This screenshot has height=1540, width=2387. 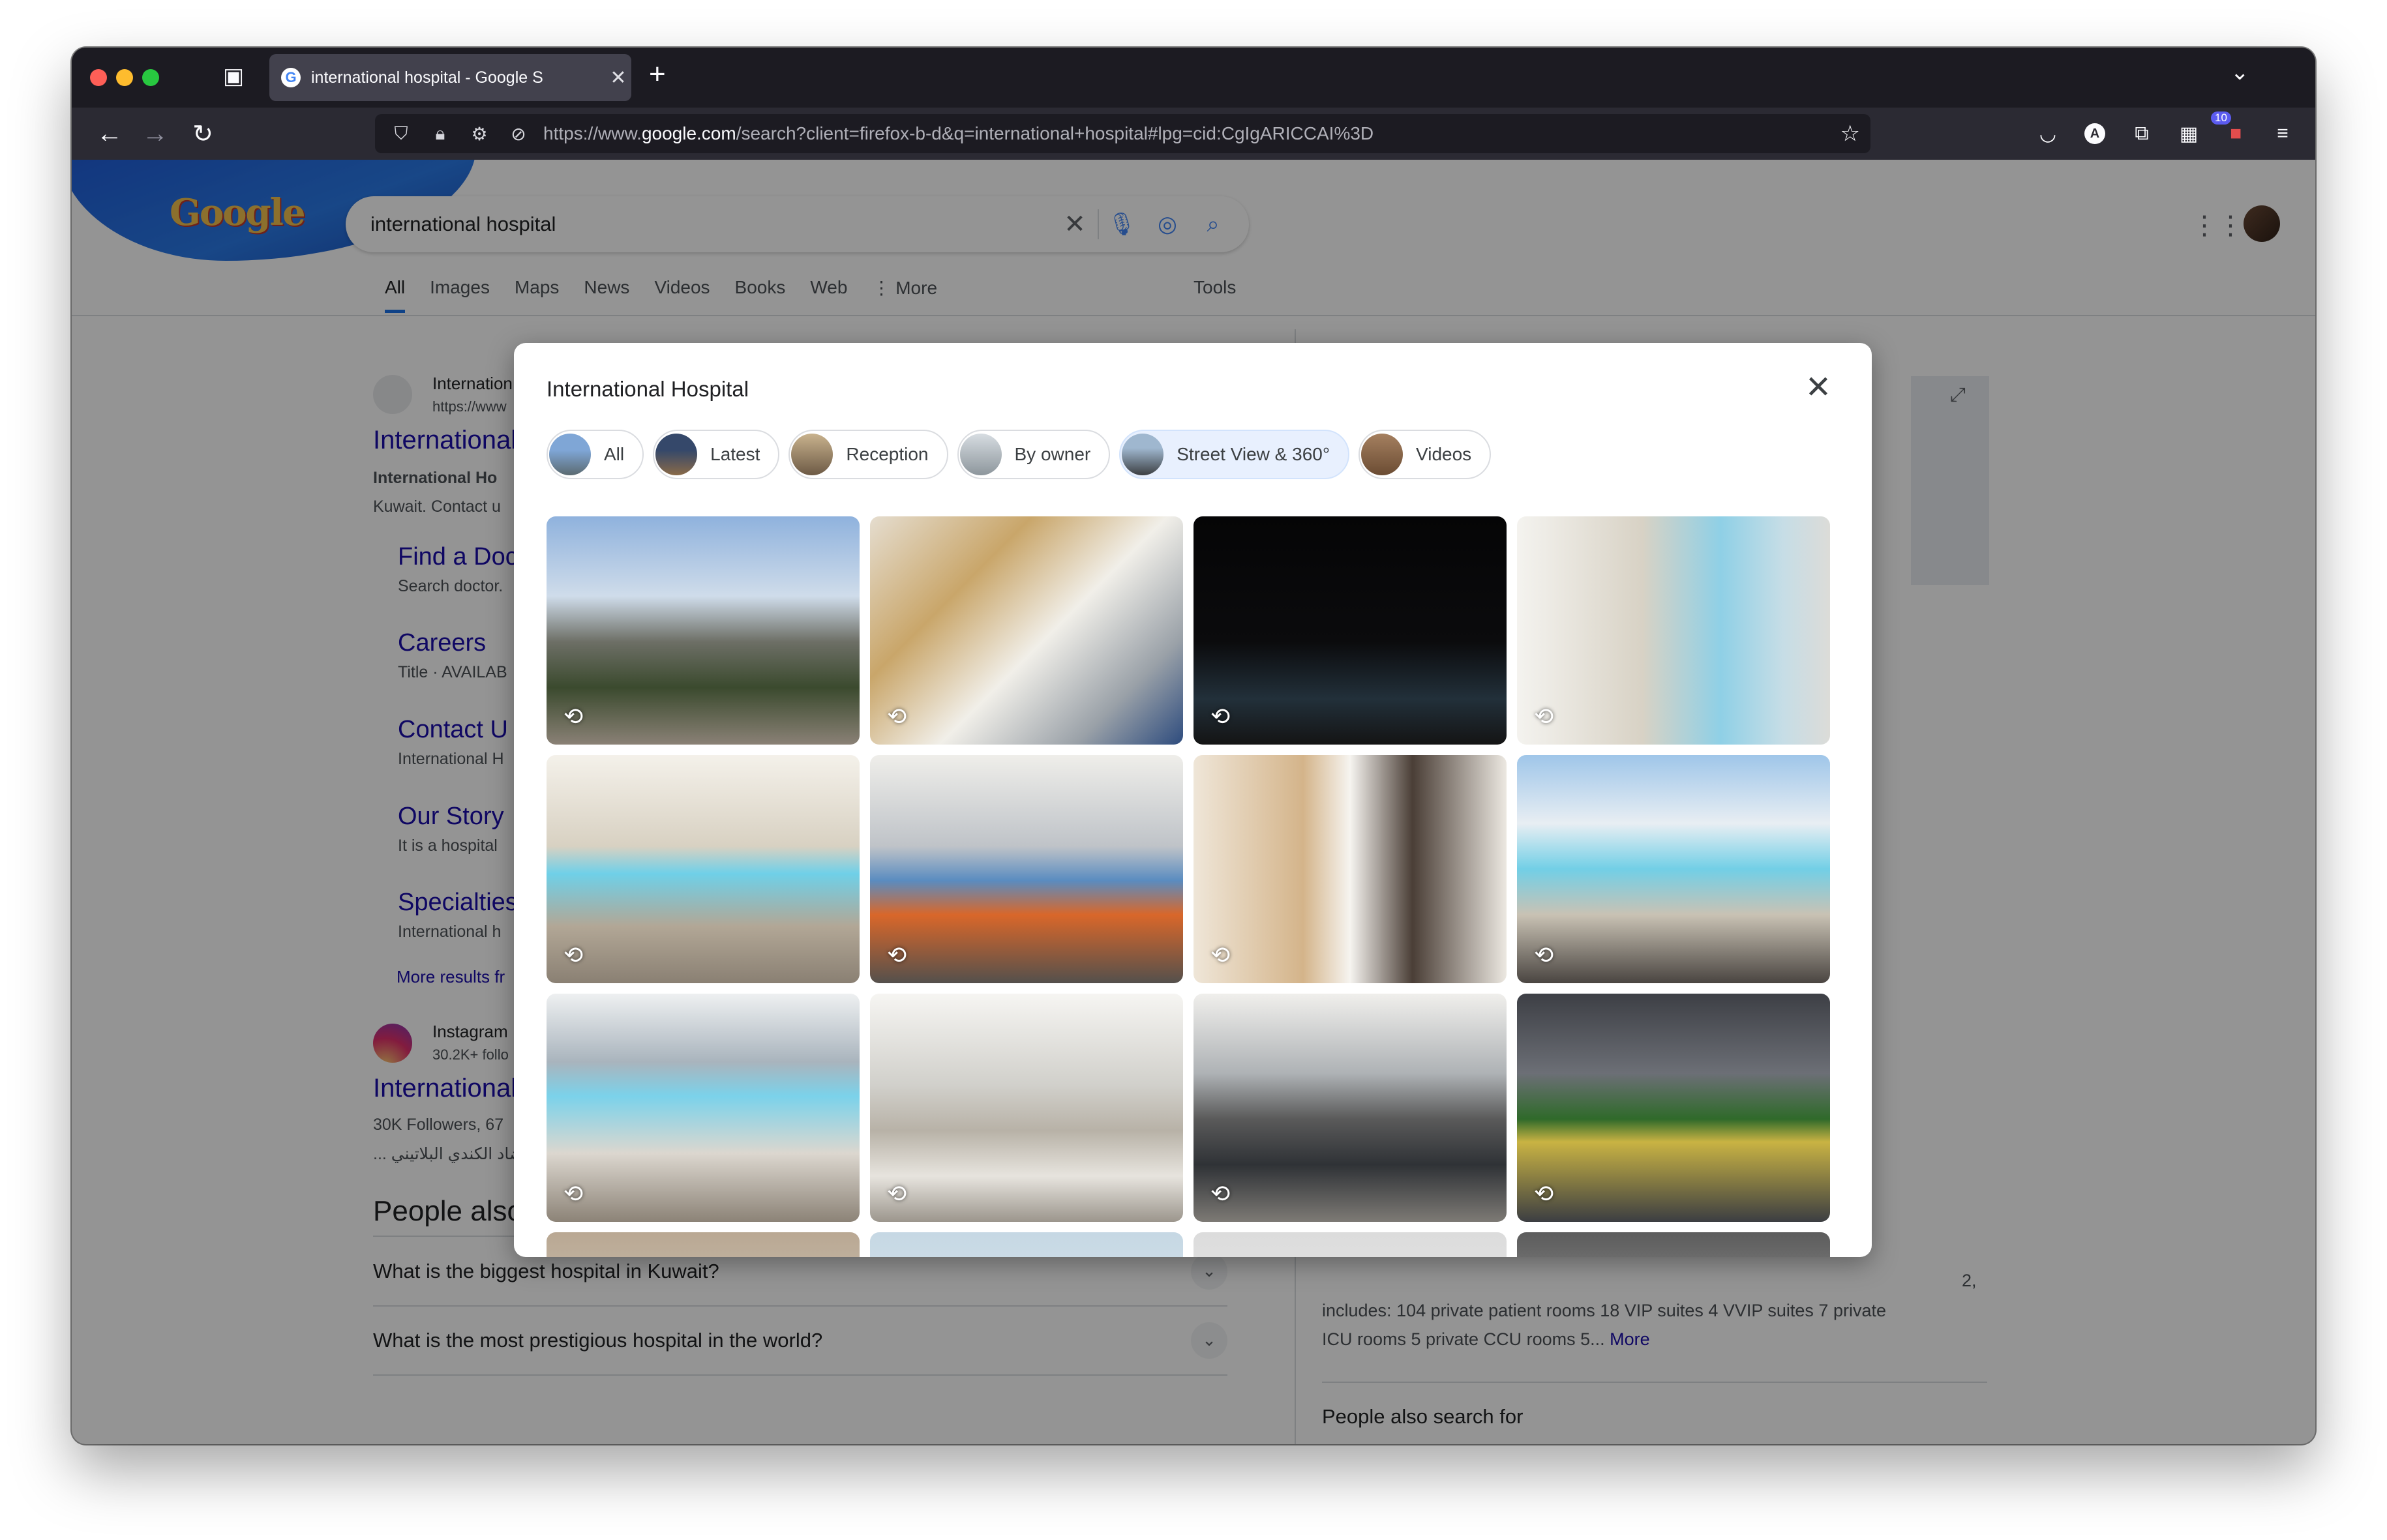 What do you see at coordinates (98, 77) in the screenshot?
I see `close-window-button` at bounding box center [98, 77].